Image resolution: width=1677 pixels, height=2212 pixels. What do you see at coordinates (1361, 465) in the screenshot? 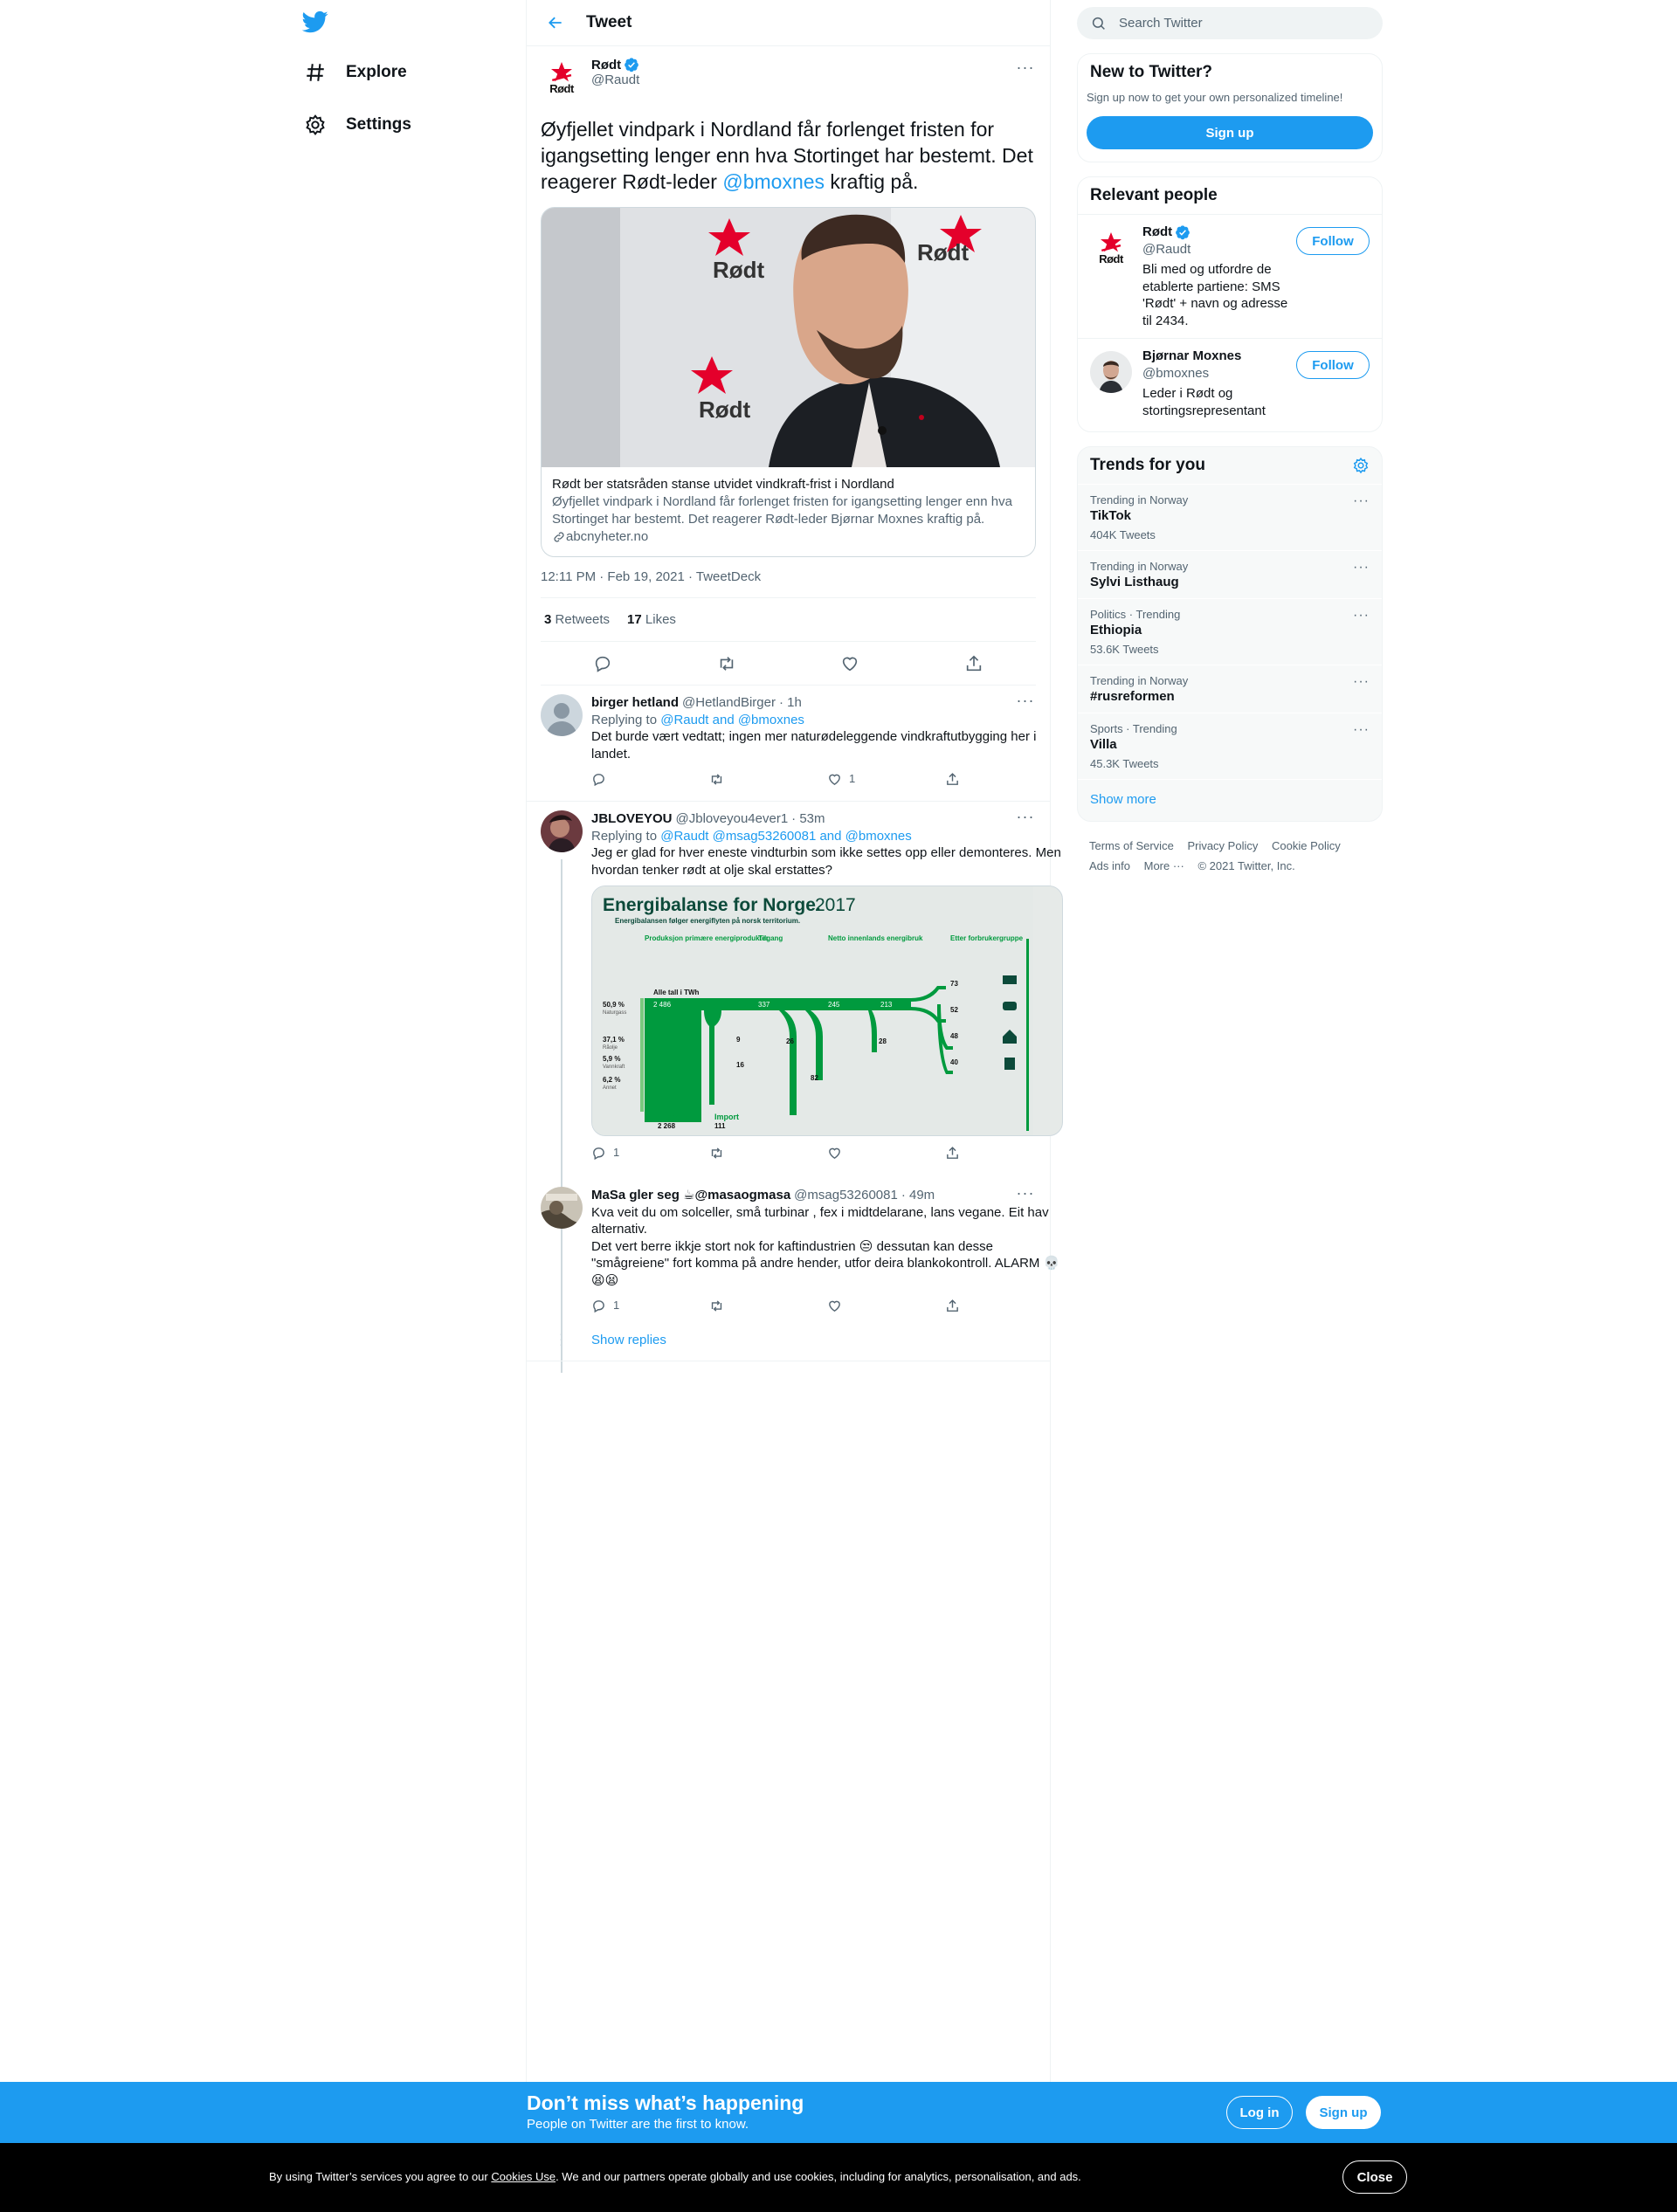
I see `gear-icon` at bounding box center [1361, 465].